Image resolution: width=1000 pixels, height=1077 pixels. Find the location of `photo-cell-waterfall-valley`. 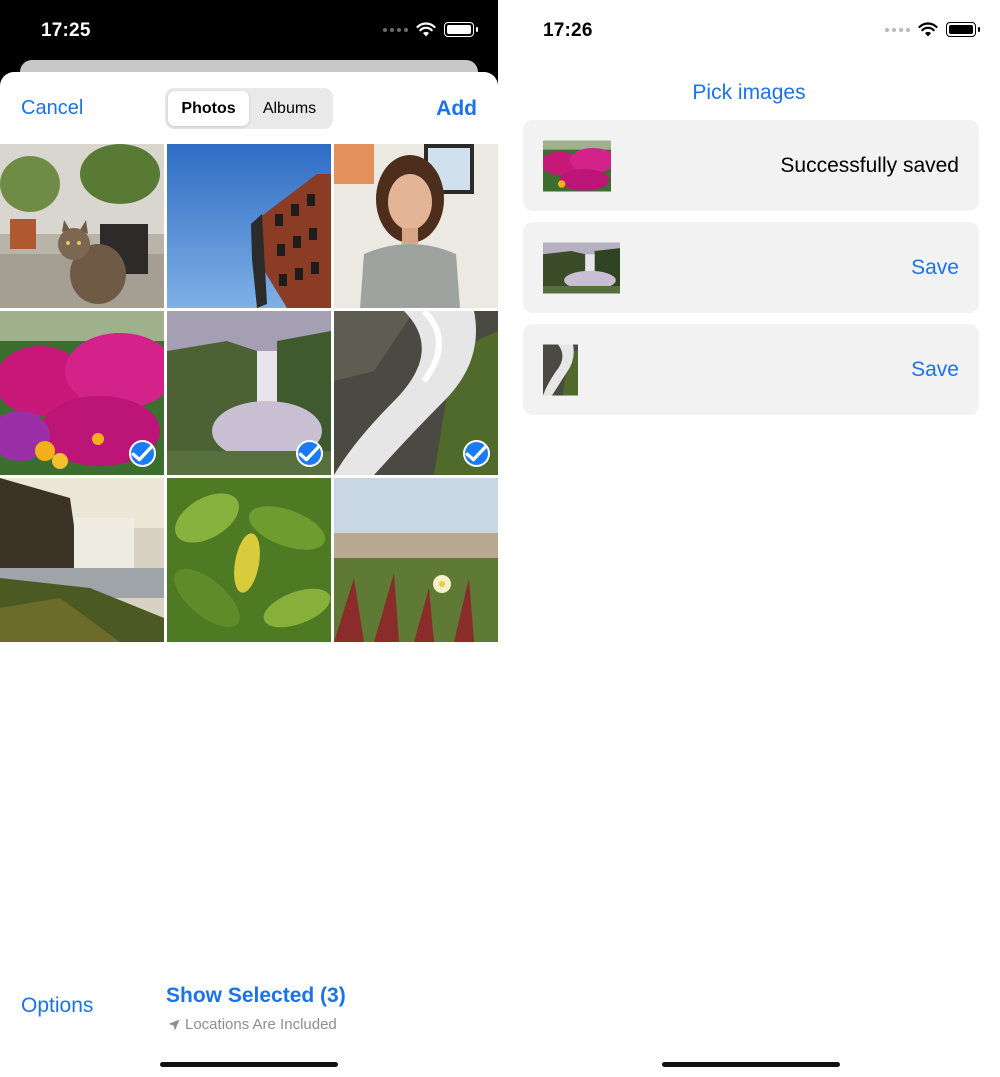

photo-cell-waterfall-valley is located at coordinates (249, 393).